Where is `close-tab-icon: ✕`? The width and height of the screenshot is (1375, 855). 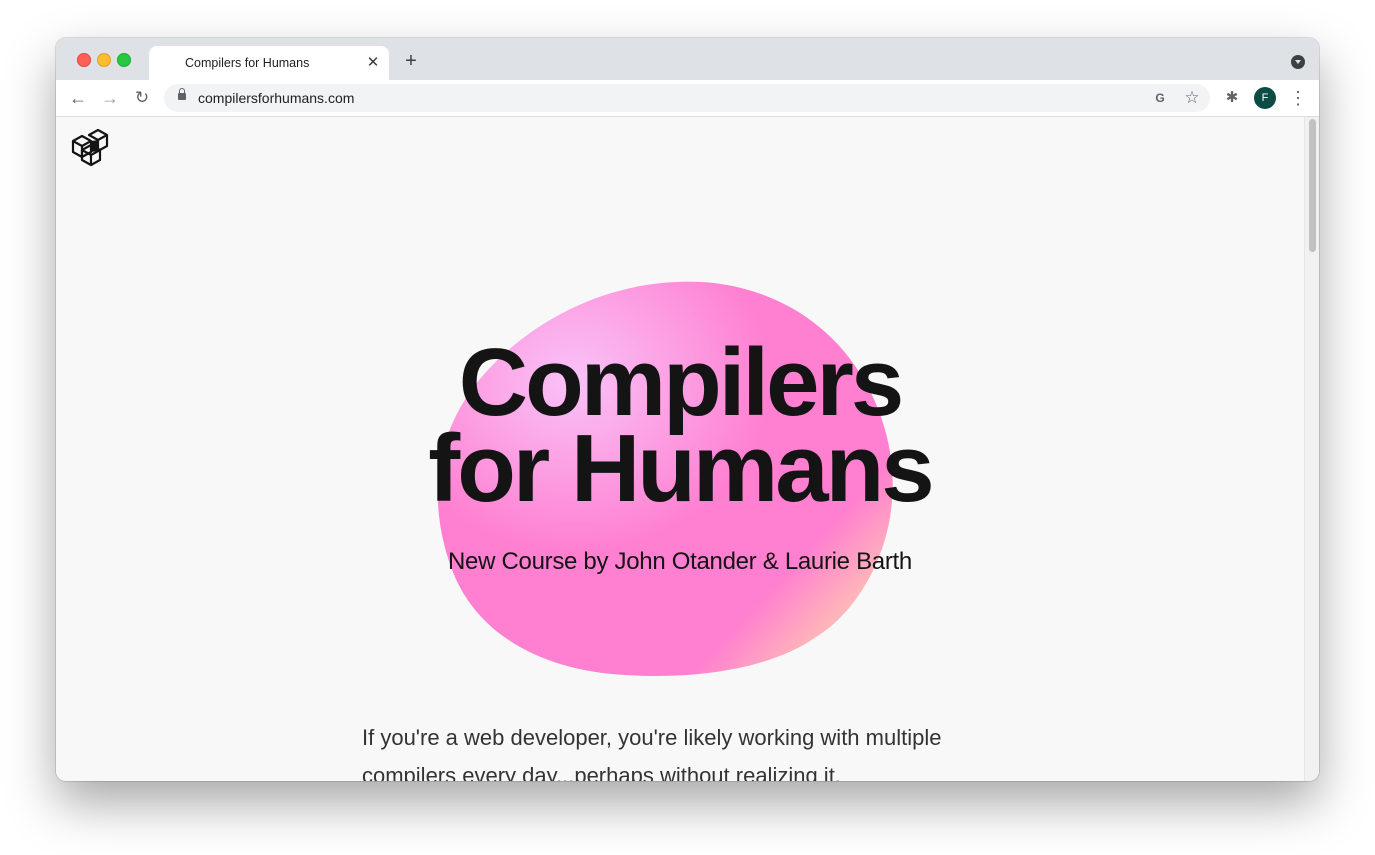 close-tab-icon: ✕ is located at coordinates (373, 63).